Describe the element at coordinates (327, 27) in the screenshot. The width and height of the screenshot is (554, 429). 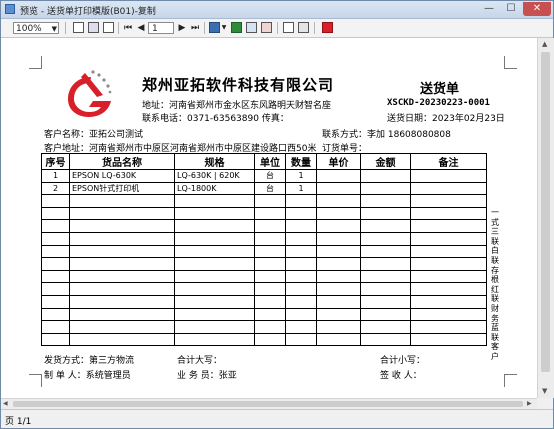
I see `close-preview-icon` at that location.